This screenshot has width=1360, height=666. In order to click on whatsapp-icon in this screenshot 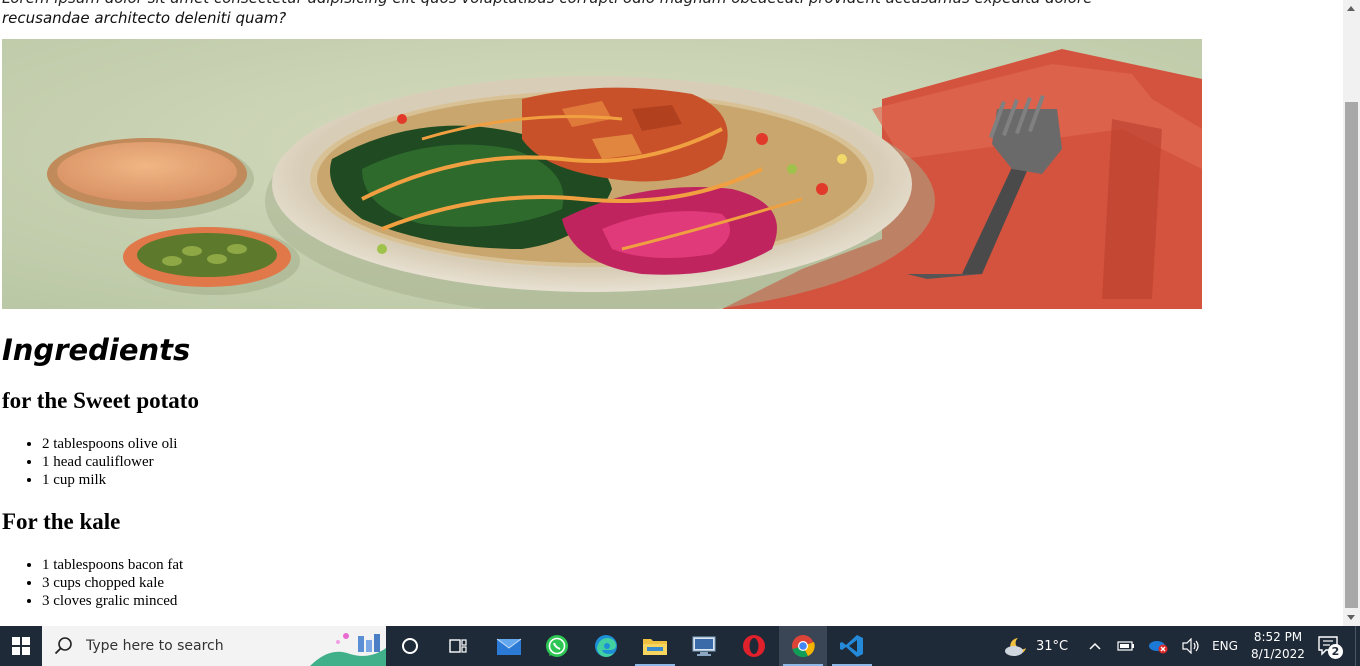, I will do `click(557, 646)`.